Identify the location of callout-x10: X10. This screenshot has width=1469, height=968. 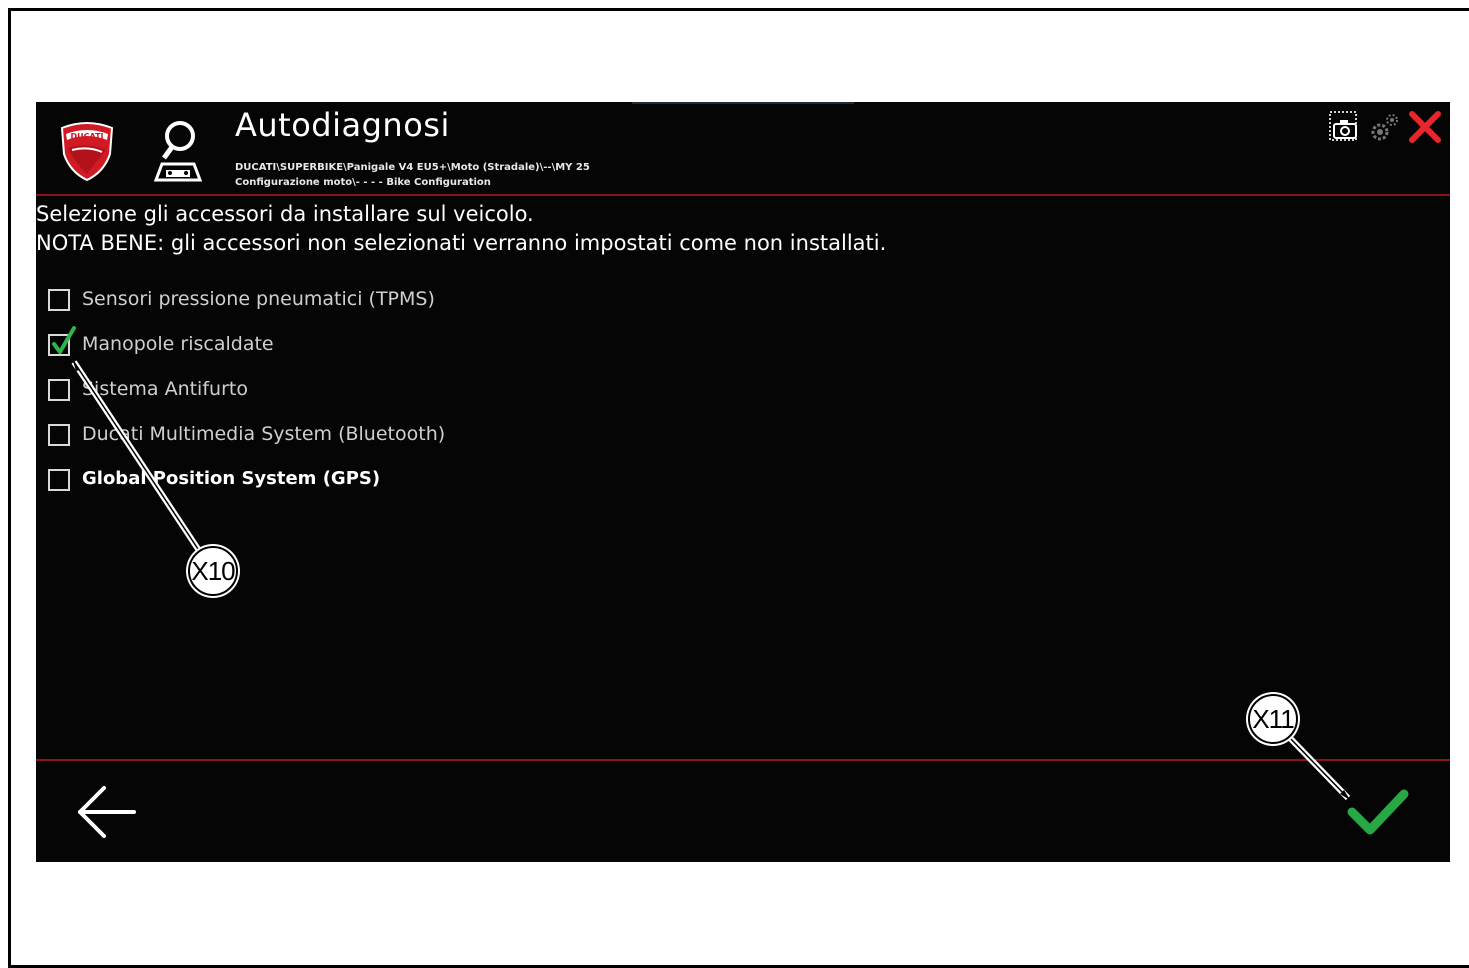
(213, 571).